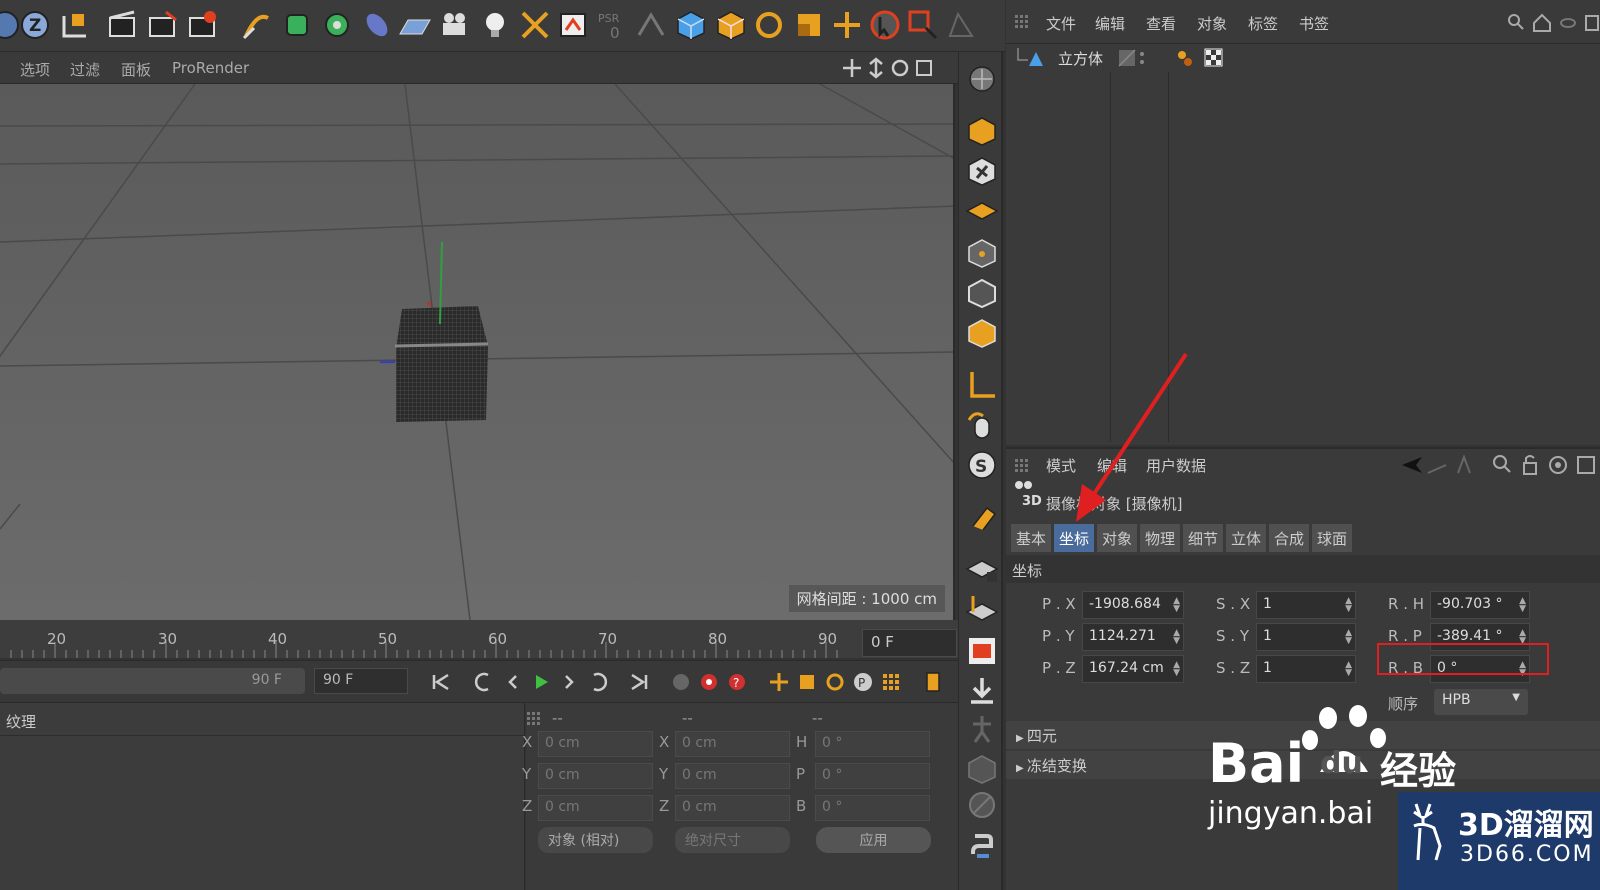 Image resolution: width=1600 pixels, height=890 pixels. What do you see at coordinates (779, 682) in the screenshot?
I see `key-position-icon` at bounding box center [779, 682].